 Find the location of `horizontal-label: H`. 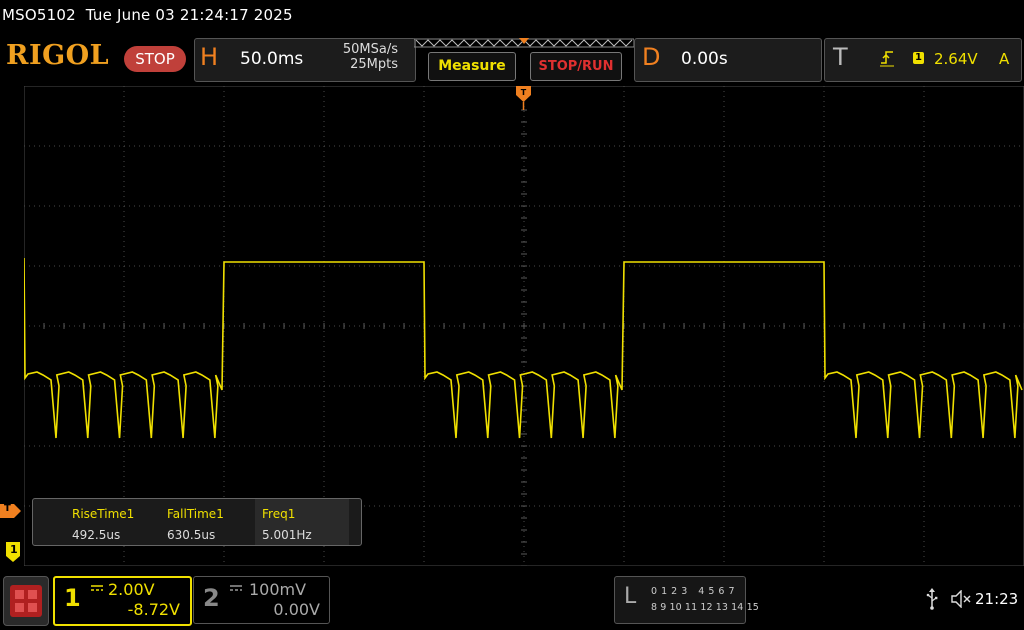

horizontal-label: H is located at coordinates (209, 57).